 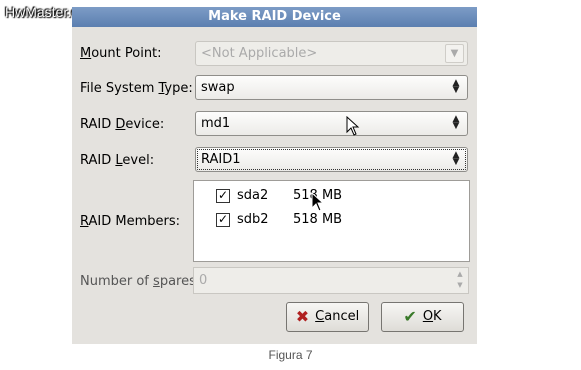 I want to click on raid-members-label: RAID Members:, so click(x=130, y=221).